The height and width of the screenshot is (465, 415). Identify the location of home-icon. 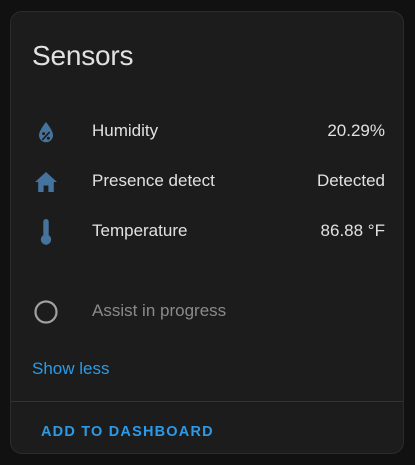
(46, 182).